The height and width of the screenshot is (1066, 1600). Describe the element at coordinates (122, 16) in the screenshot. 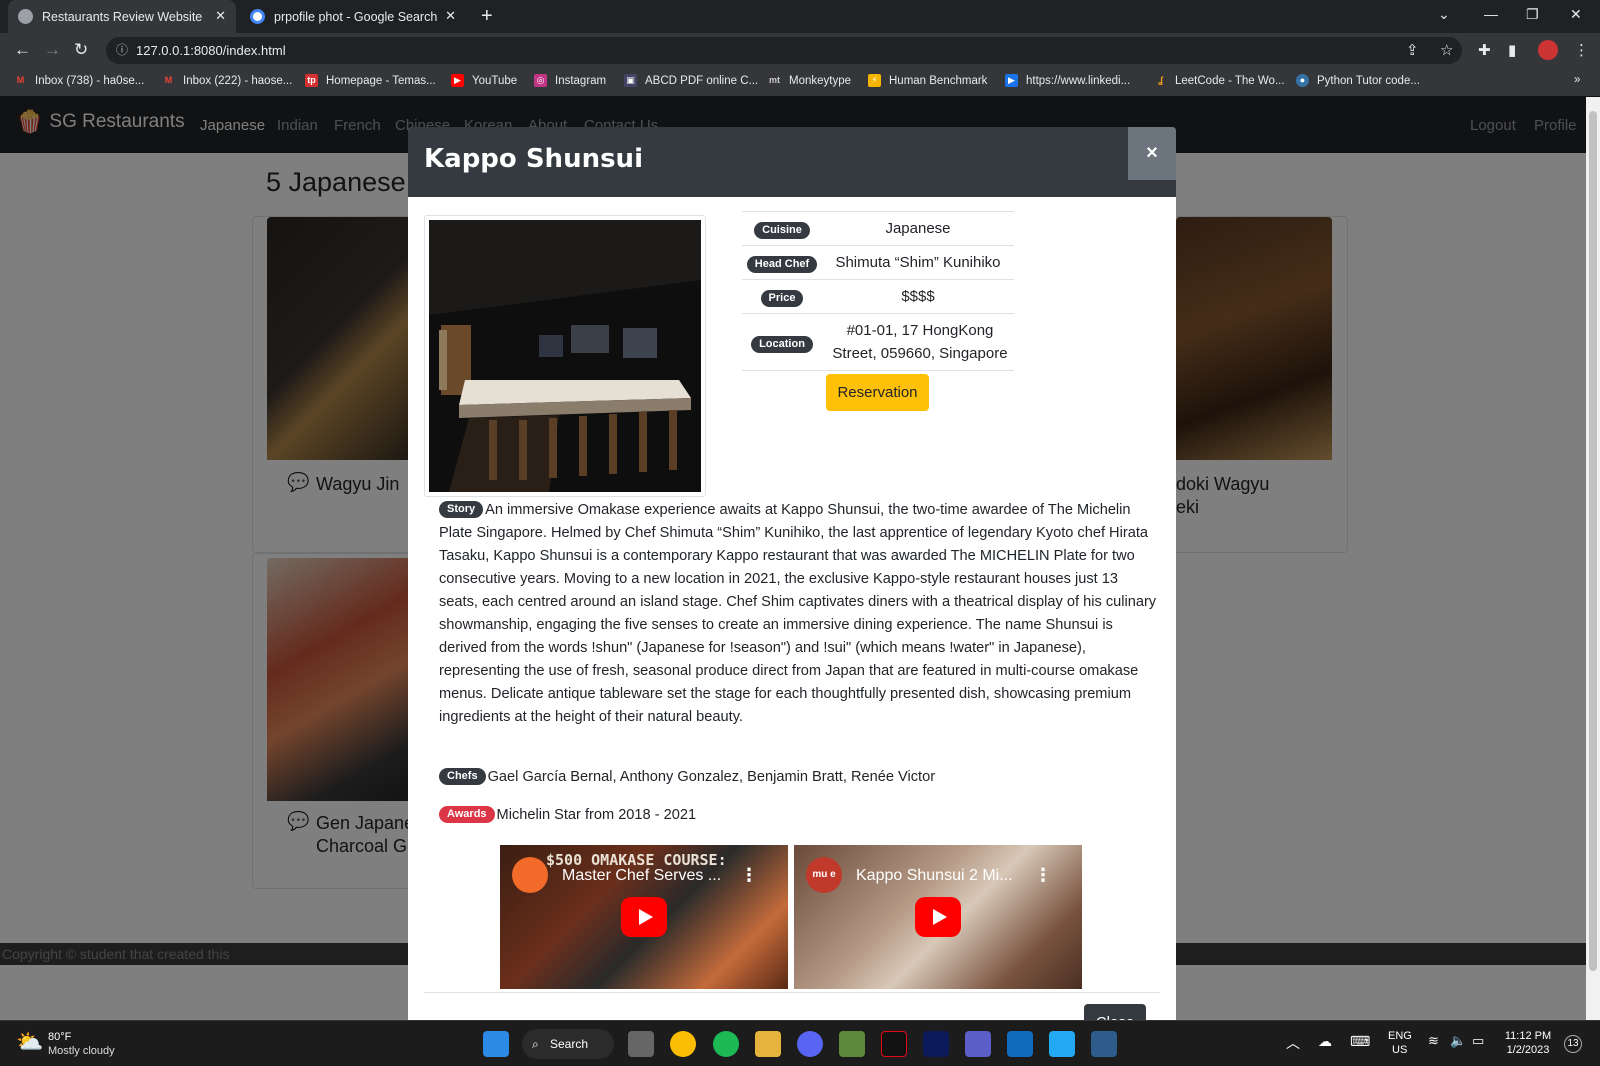

I see `browser-tab-active: Restaurants Review Website ✕` at that location.